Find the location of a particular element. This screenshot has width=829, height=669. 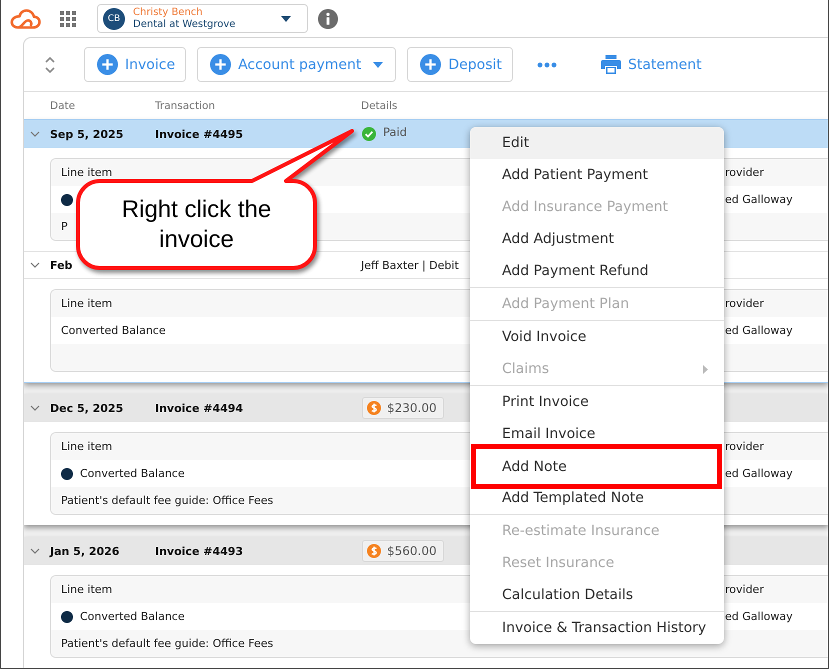

payment-date: Feb is located at coordinates (61, 265).